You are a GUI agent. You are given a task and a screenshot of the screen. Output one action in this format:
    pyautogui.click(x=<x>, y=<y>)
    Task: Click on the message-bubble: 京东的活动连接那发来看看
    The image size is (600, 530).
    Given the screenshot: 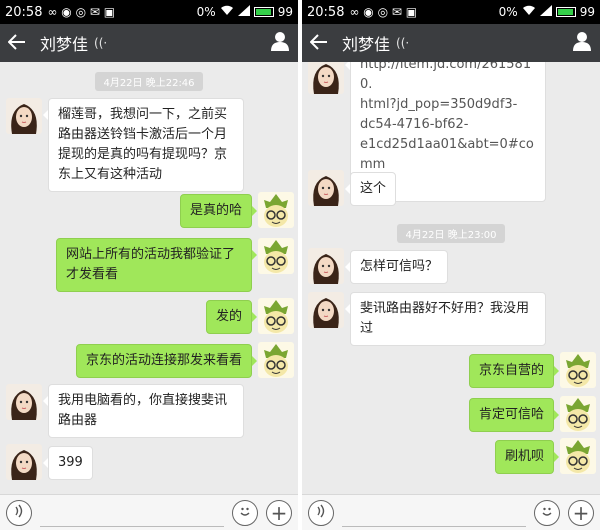 What is the action you would take?
    pyautogui.click(x=166, y=361)
    